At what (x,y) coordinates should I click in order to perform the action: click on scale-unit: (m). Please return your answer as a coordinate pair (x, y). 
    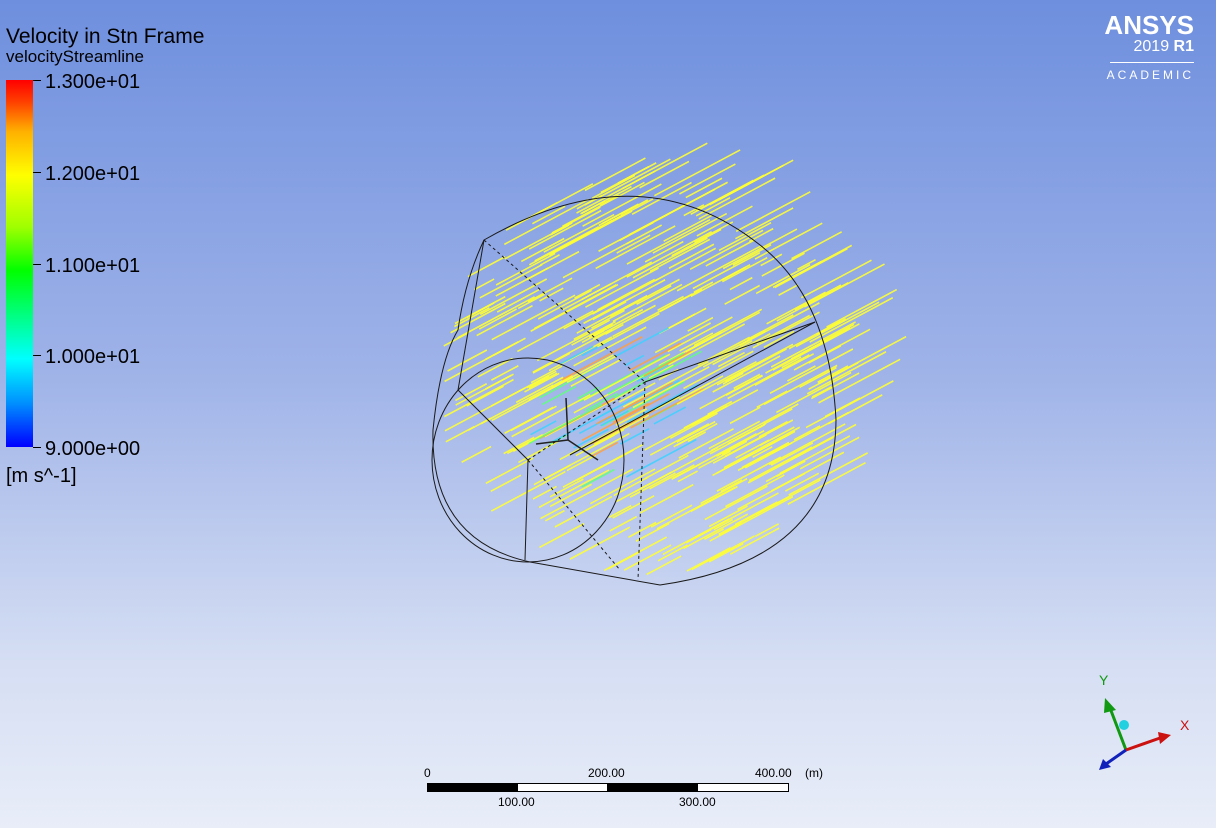
    Looking at the image, I should click on (814, 773).